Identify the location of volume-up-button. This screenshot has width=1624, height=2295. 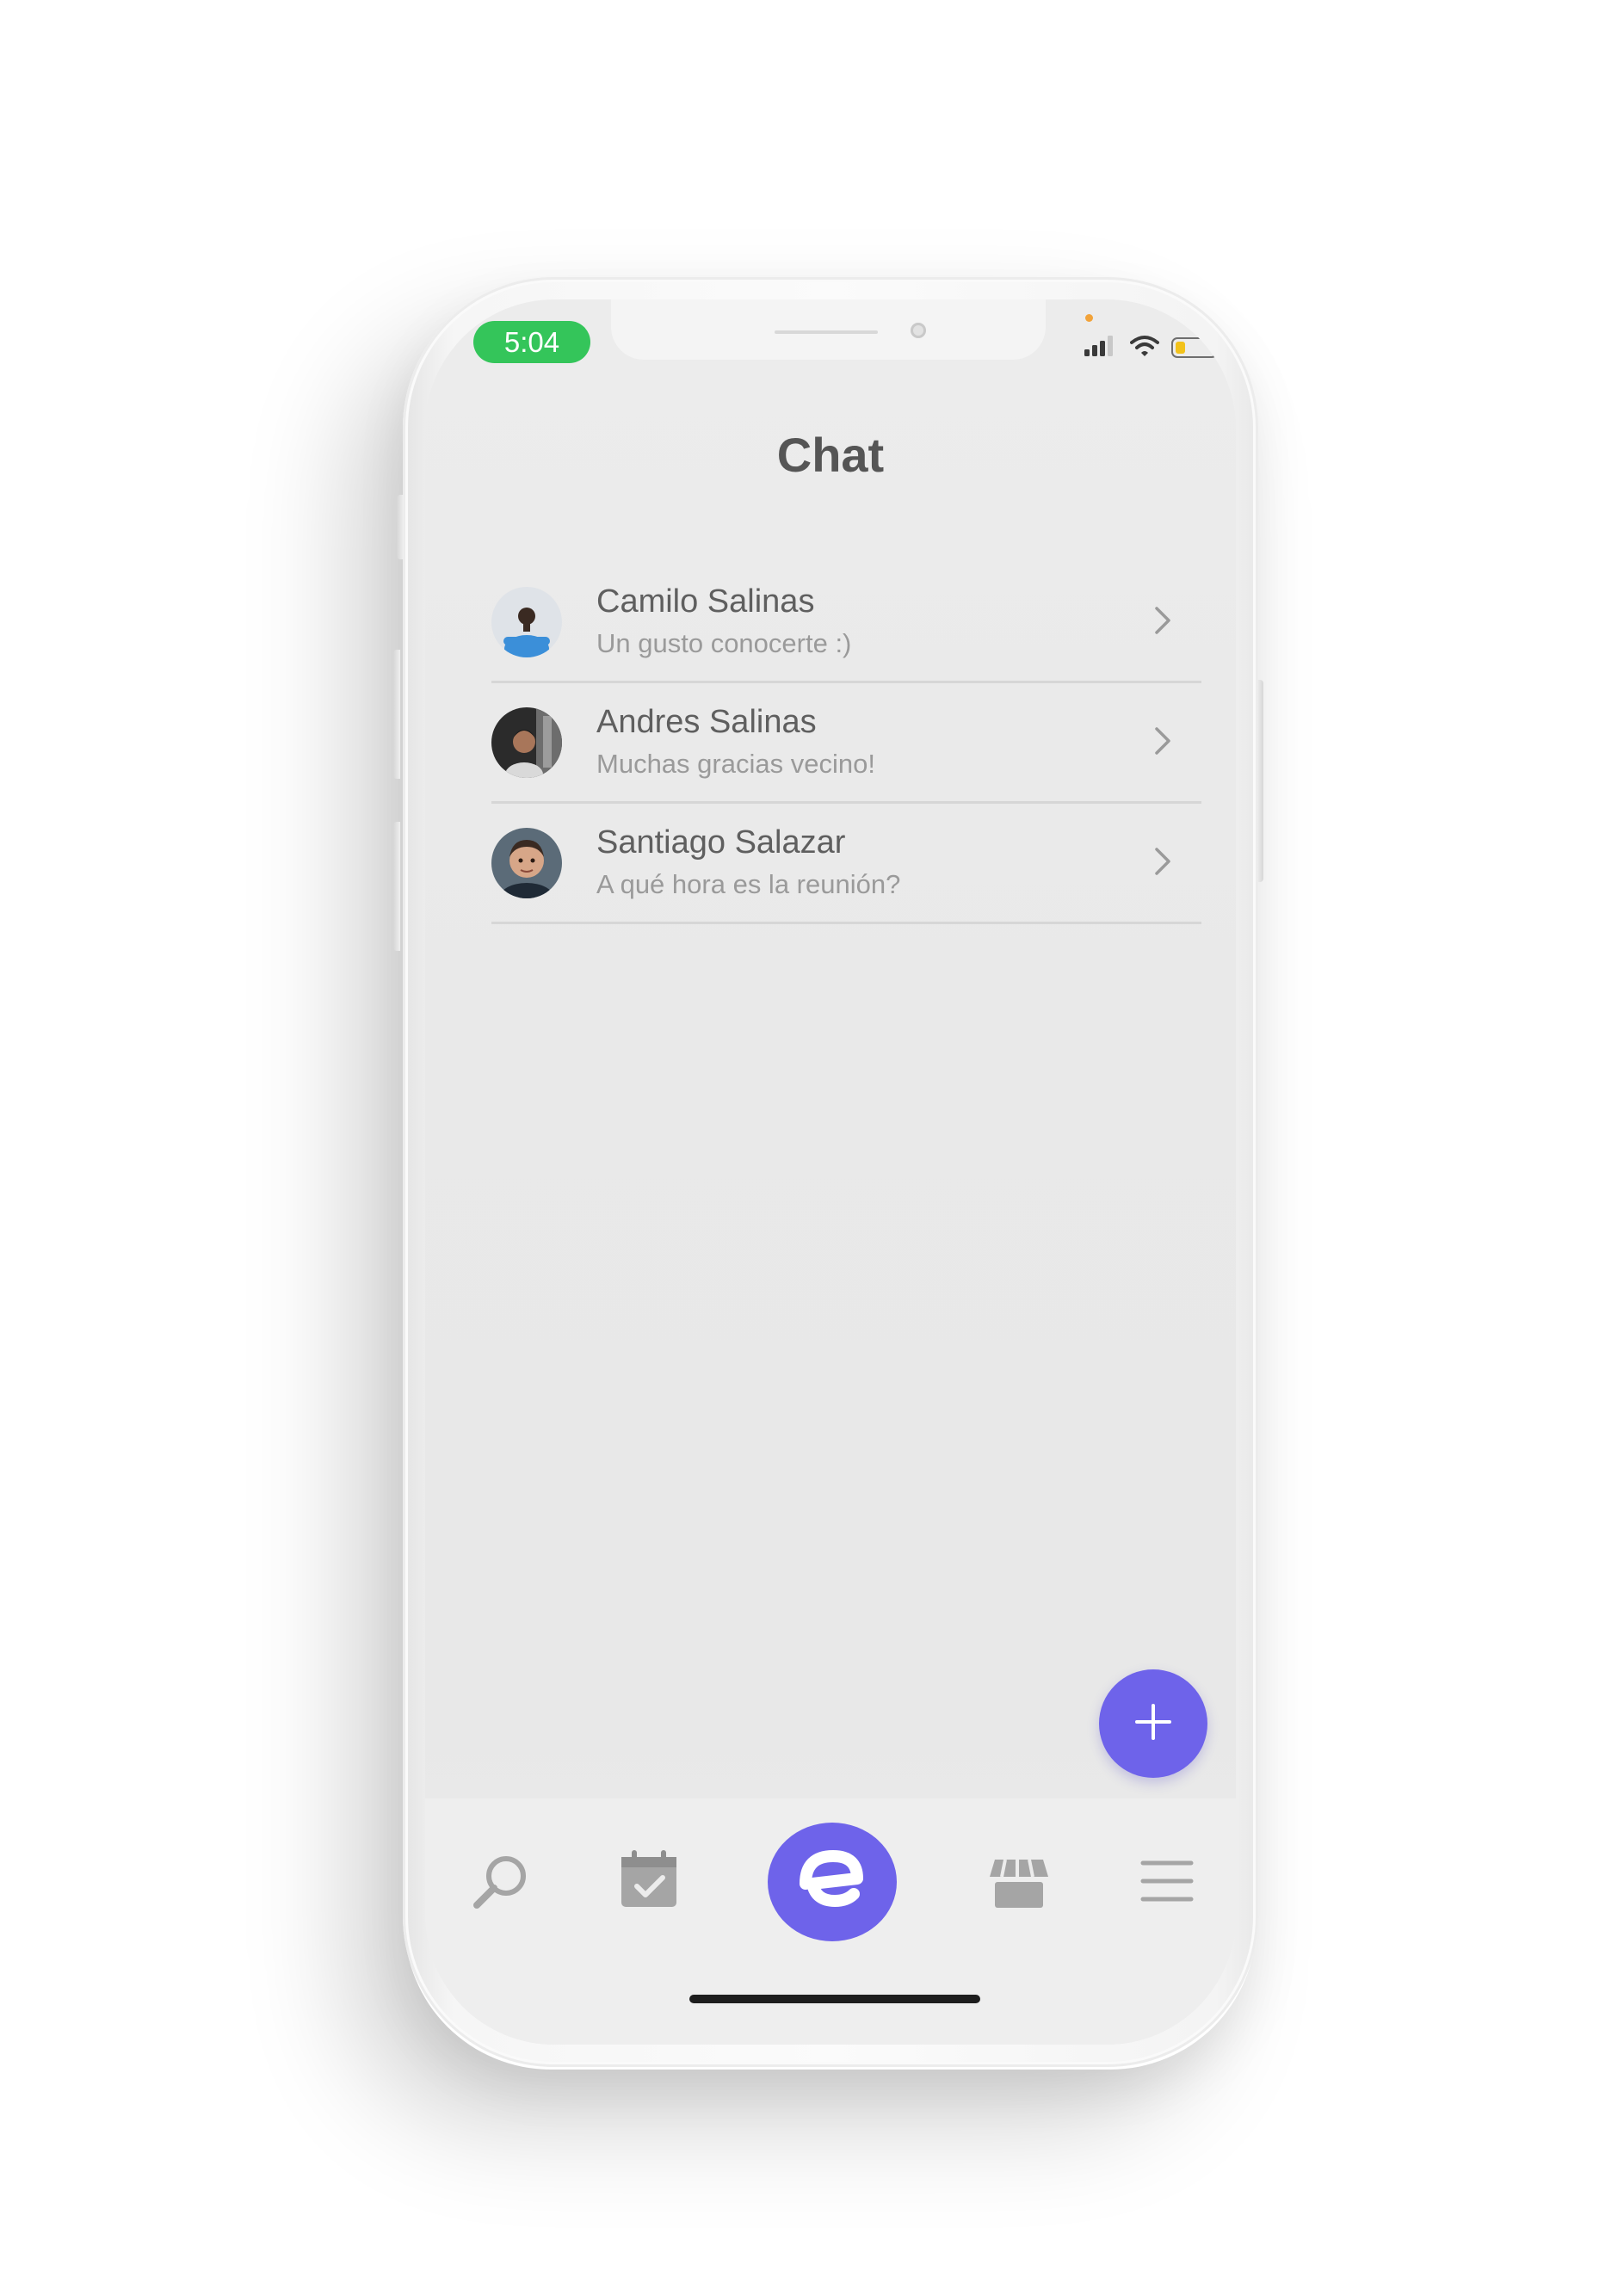
(396, 714).